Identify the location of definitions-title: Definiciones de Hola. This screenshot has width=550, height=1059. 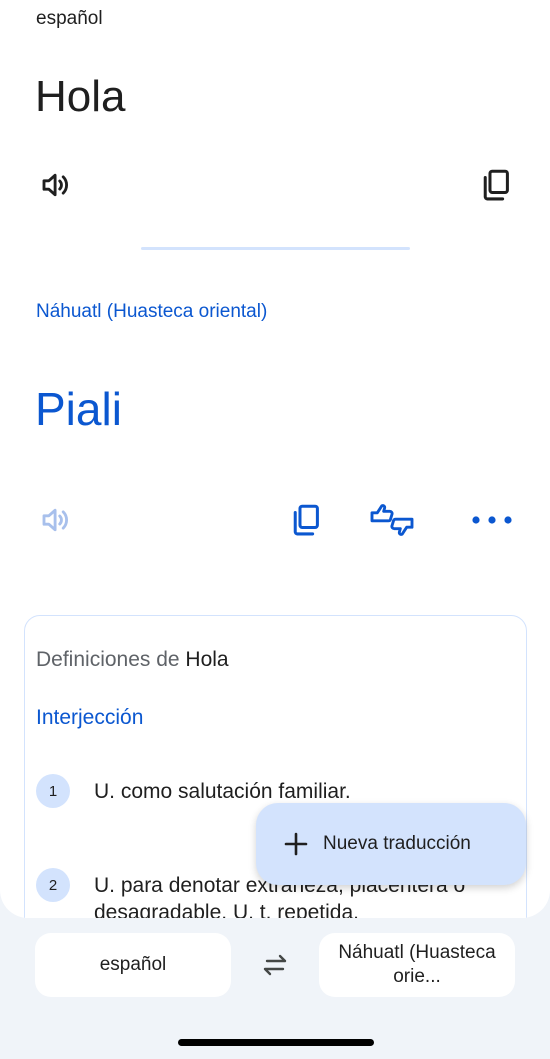
(132, 660).